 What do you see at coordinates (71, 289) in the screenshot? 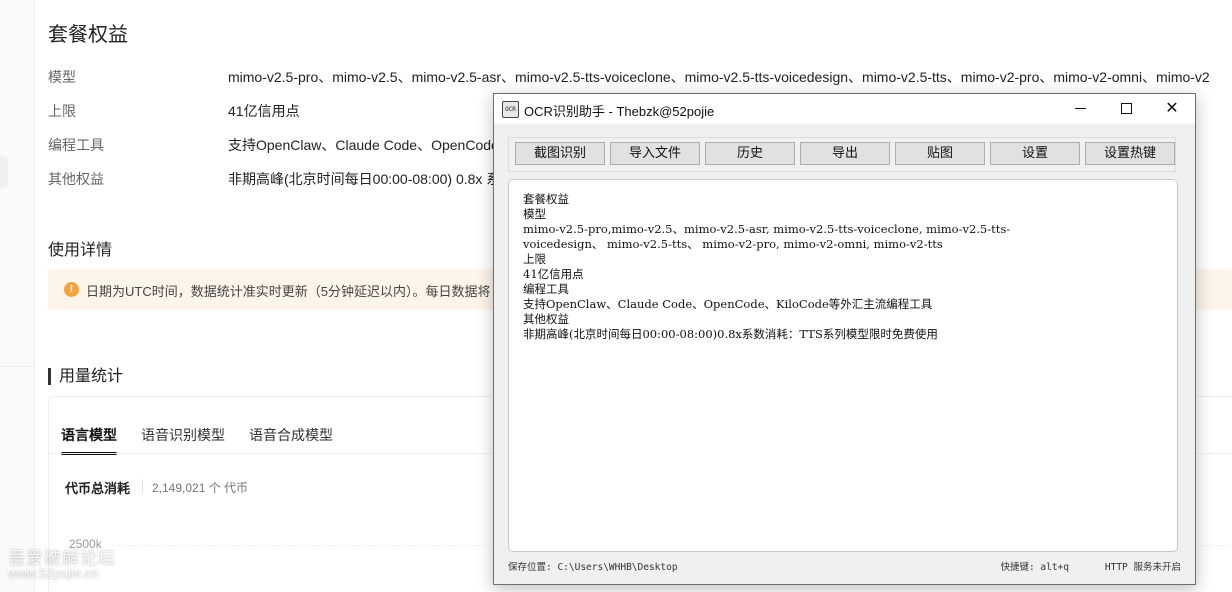
I see `info-icon: !` at bounding box center [71, 289].